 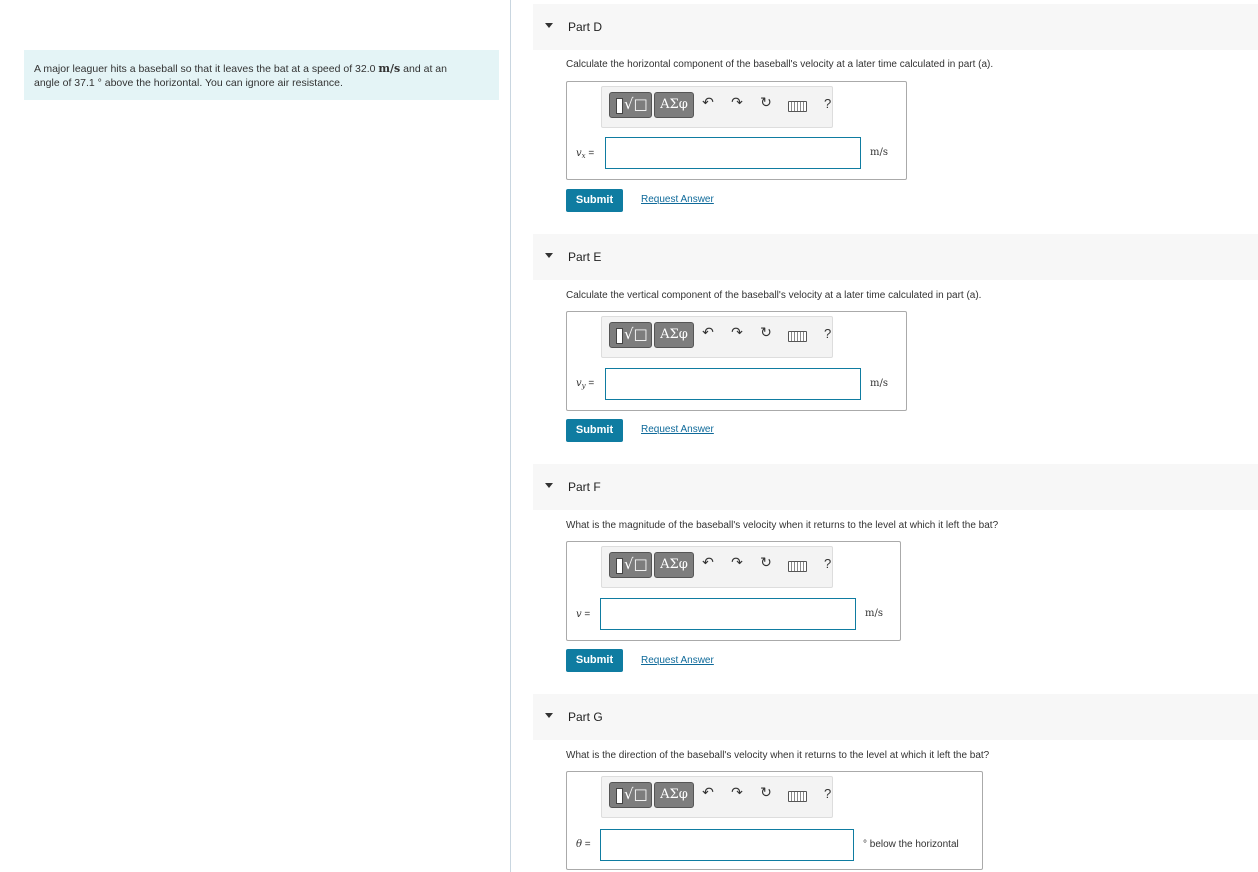 What do you see at coordinates (585, 154) in the screenshot?
I see `variable-label: vx =` at bounding box center [585, 154].